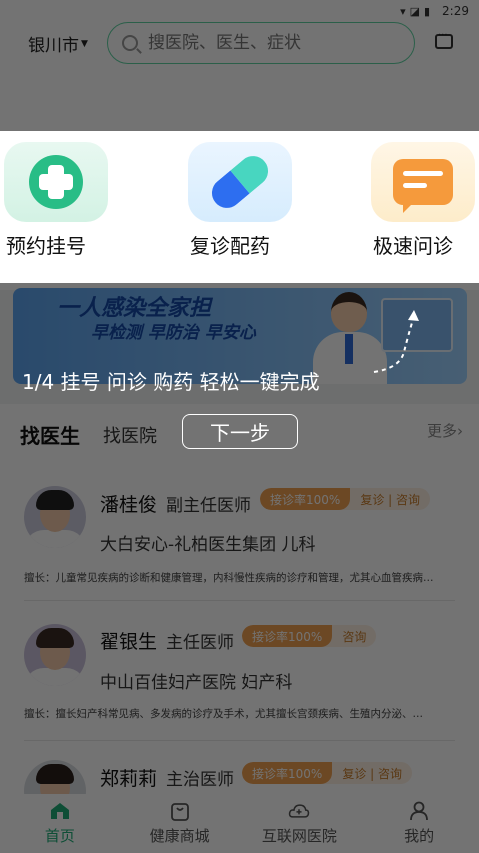 This screenshot has width=479, height=853. Describe the element at coordinates (208, 545) in the screenshot. I see `hospital-dept: 大白安心-礼柏医生集团 儿科` at that location.